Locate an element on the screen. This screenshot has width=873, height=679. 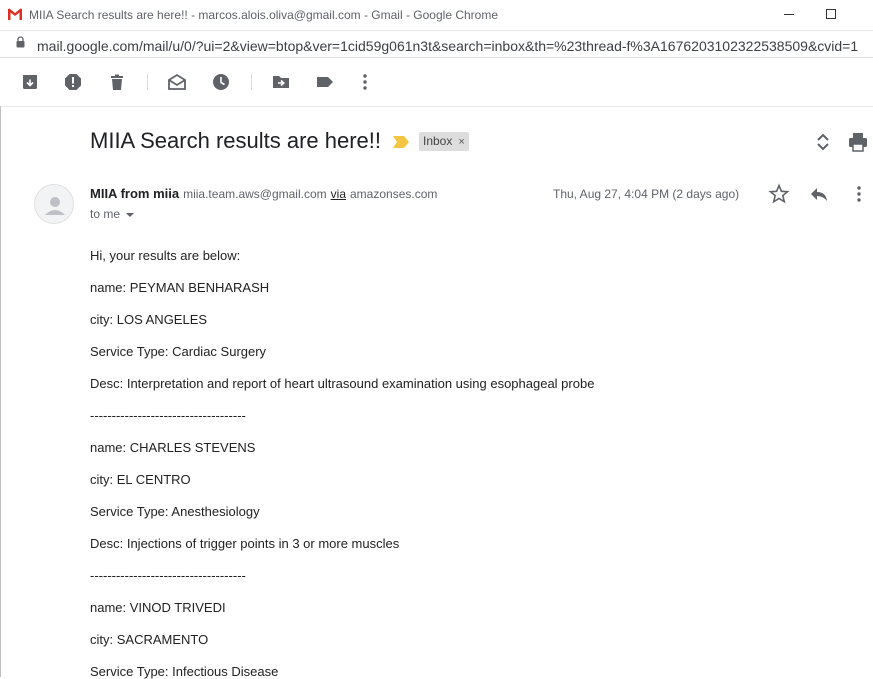
recipient-details: to me is located at coordinates (112, 214).